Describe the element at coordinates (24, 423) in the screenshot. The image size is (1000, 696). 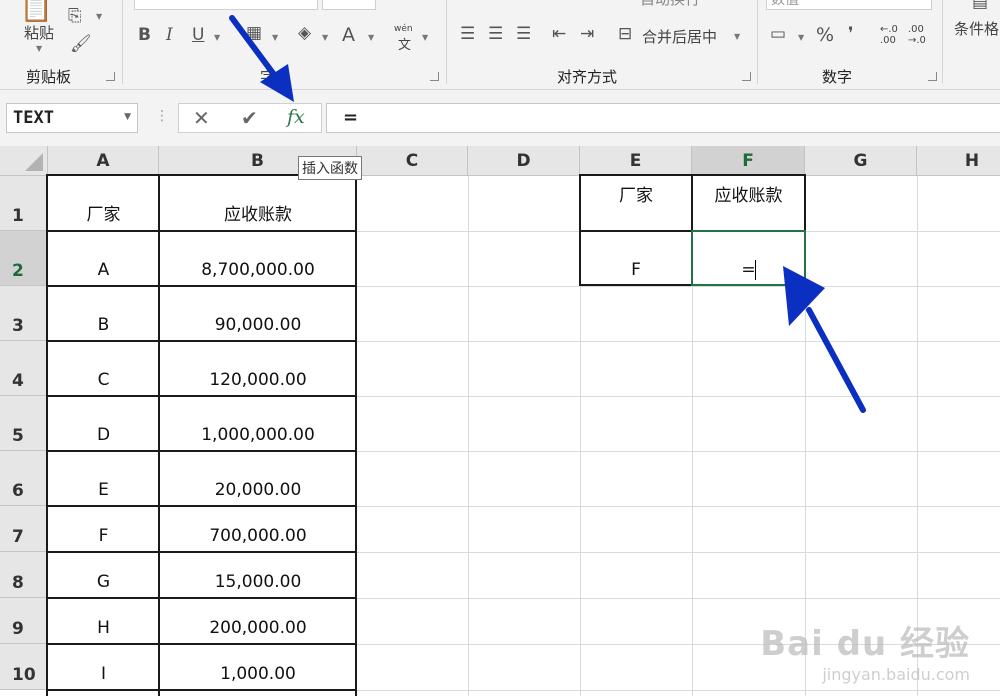
I see `row-header-5: 5` at that location.